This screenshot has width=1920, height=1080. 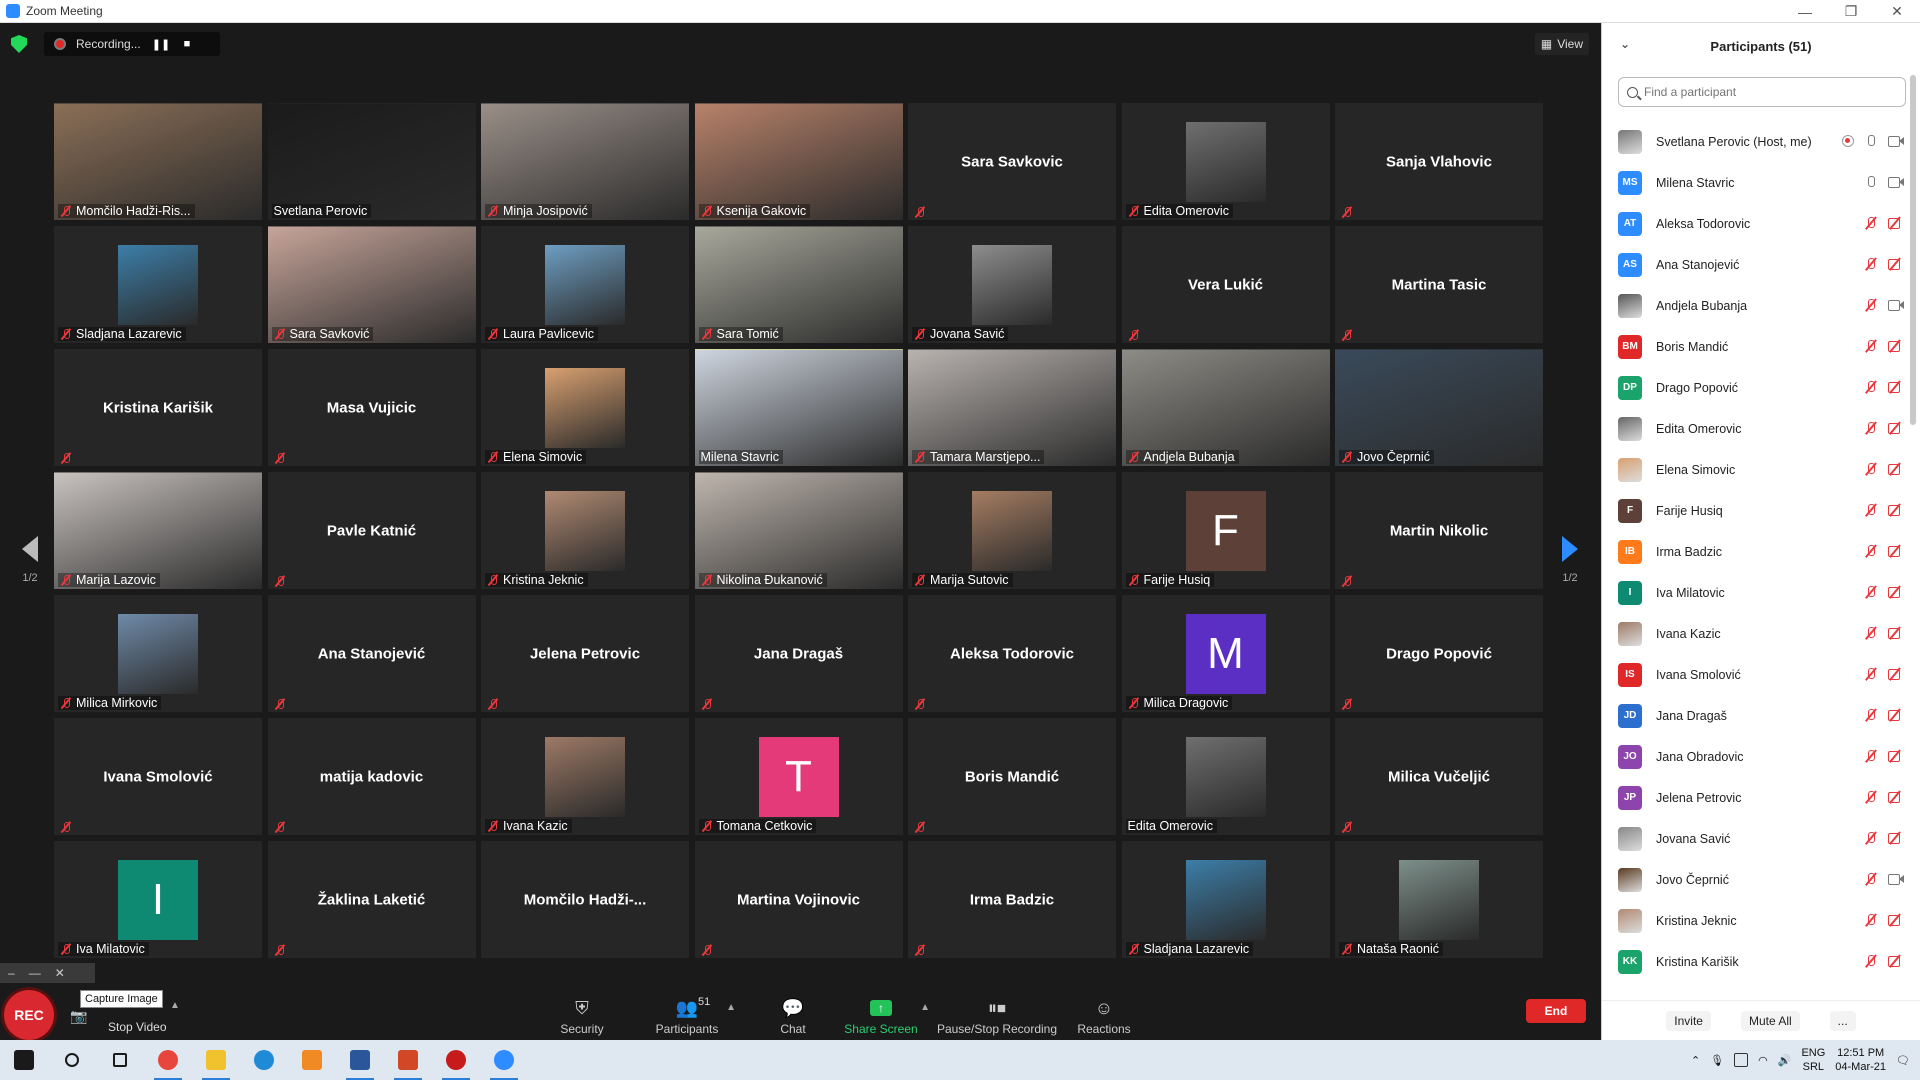 What do you see at coordinates (1439, 653) in the screenshot?
I see `video-tile: Drago Popović` at bounding box center [1439, 653].